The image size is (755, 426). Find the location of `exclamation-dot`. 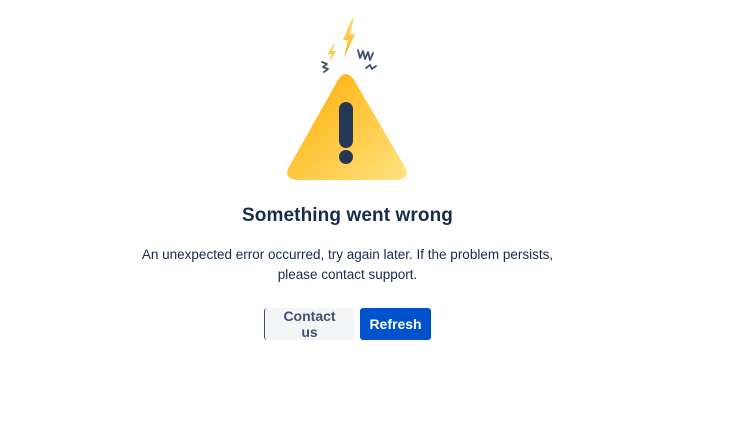

exclamation-dot is located at coordinates (346, 157).